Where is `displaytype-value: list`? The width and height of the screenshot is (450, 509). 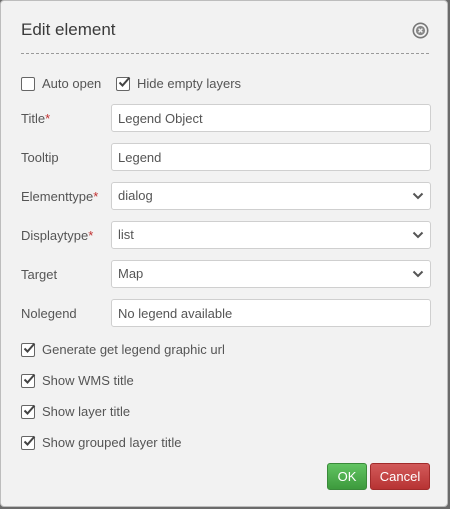
displaytype-value: list is located at coordinates (126, 234).